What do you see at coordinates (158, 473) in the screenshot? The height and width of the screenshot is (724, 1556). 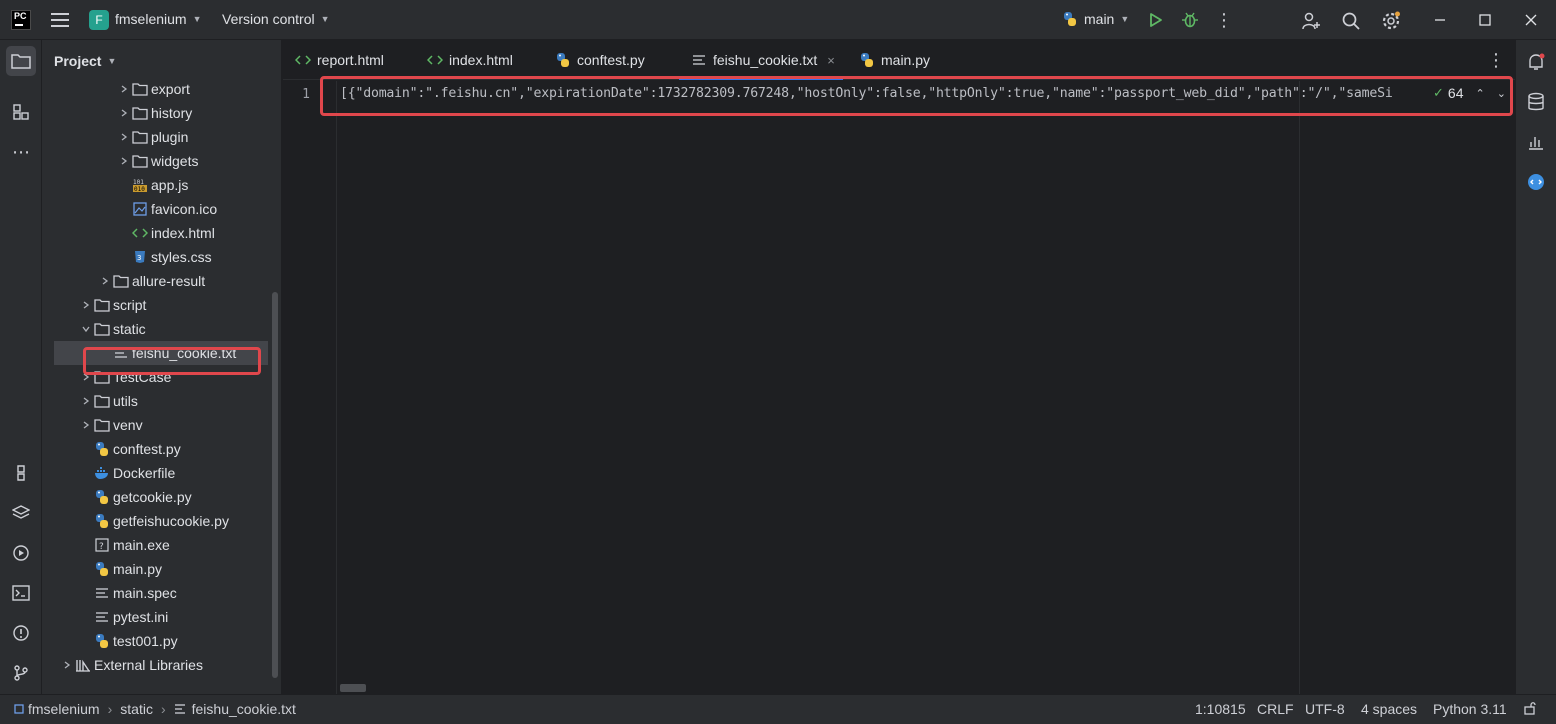 I see `tree-file: Dockerfile` at bounding box center [158, 473].